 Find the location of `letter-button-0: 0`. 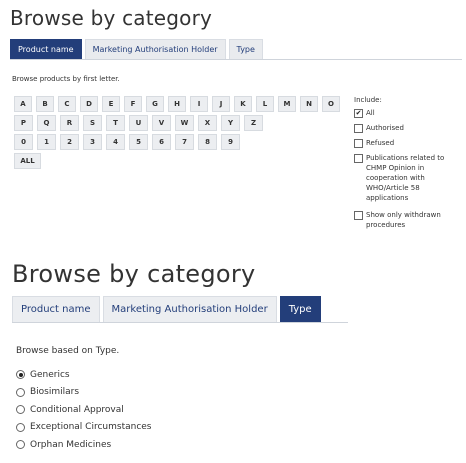

letter-button-0: 0 is located at coordinates (23, 142).